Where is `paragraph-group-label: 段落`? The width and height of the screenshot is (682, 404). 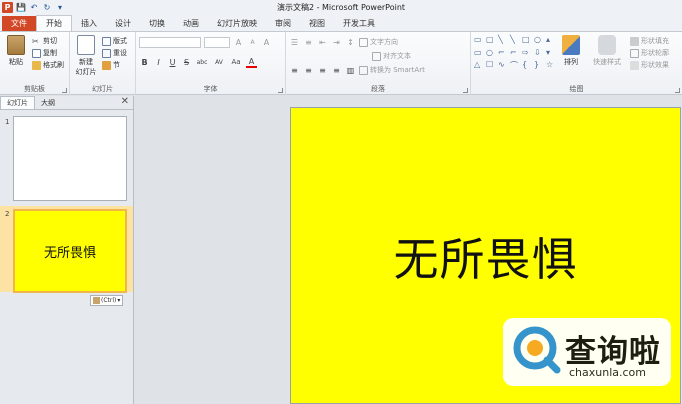
paragraph-group-label: 段落 is located at coordinates (378, 89).